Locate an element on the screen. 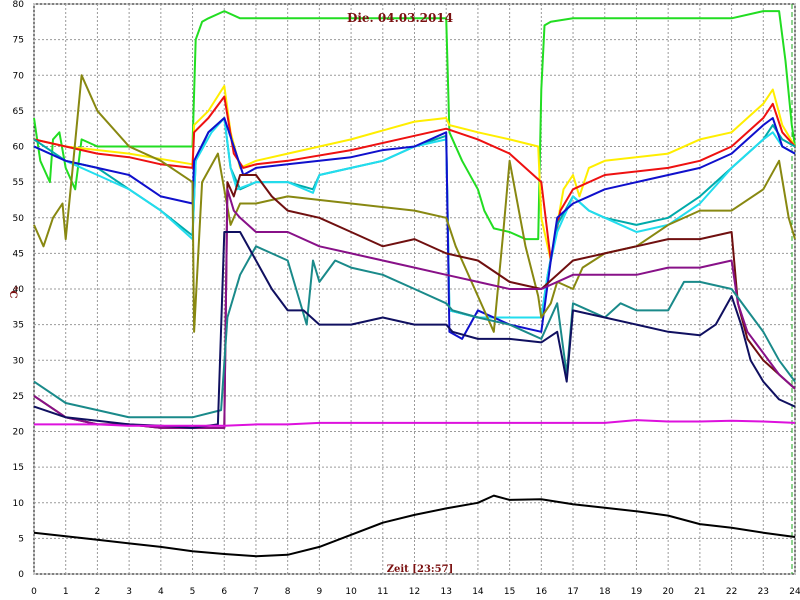  y-axis-label: °C is located at coordinates (12, 292).